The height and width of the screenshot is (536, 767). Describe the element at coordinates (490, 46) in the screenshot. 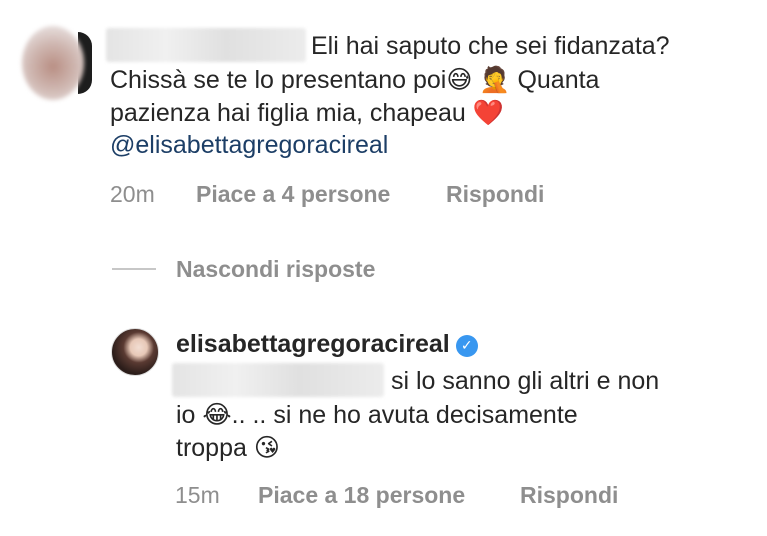

I see `comment-text-line1: Eli hai saputo che sei fidanzata?` at that location.